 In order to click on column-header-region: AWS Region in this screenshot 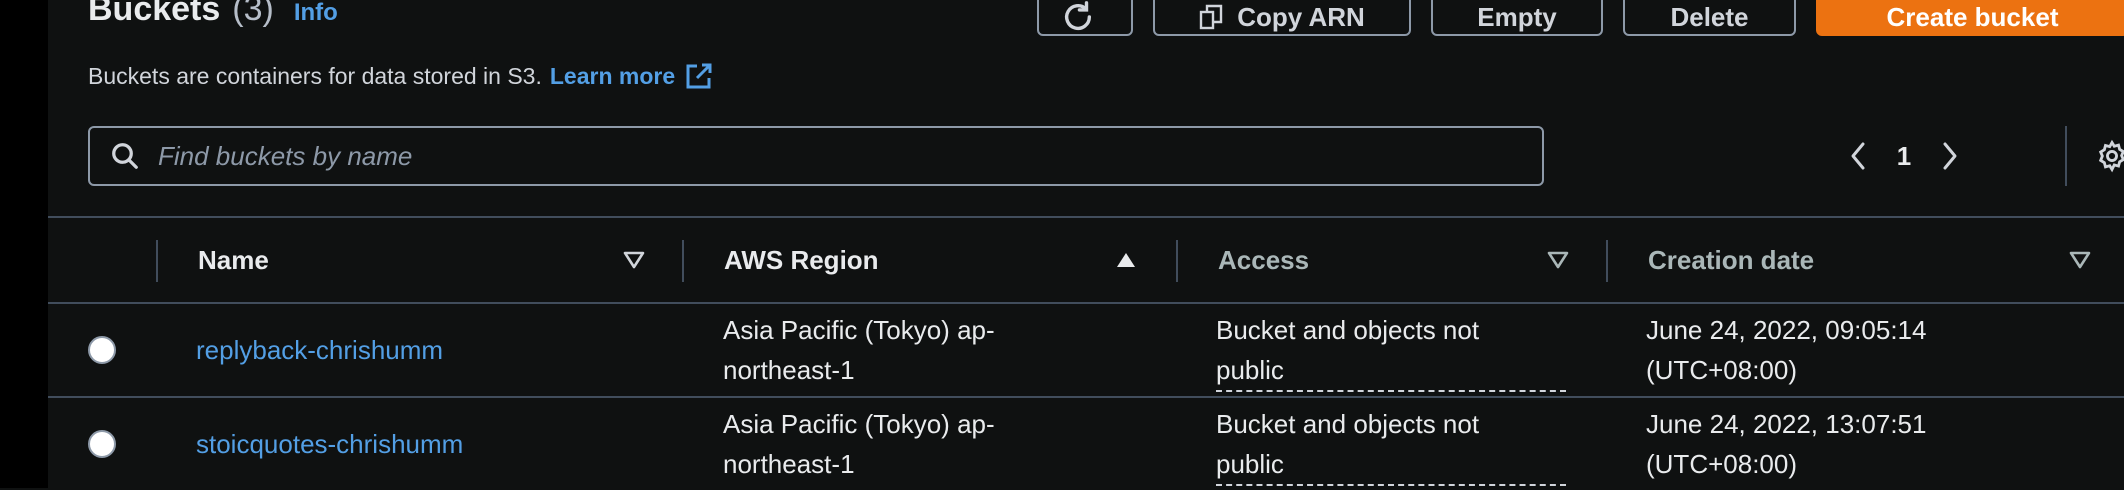, I will do `click(801, 260)`.